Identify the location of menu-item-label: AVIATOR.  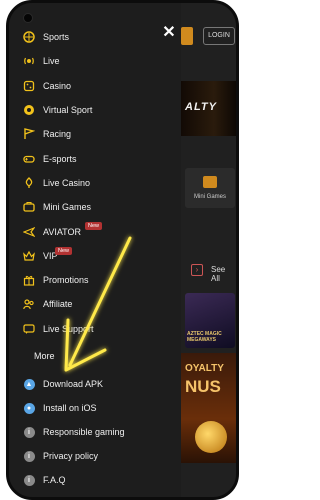
(62, 231).